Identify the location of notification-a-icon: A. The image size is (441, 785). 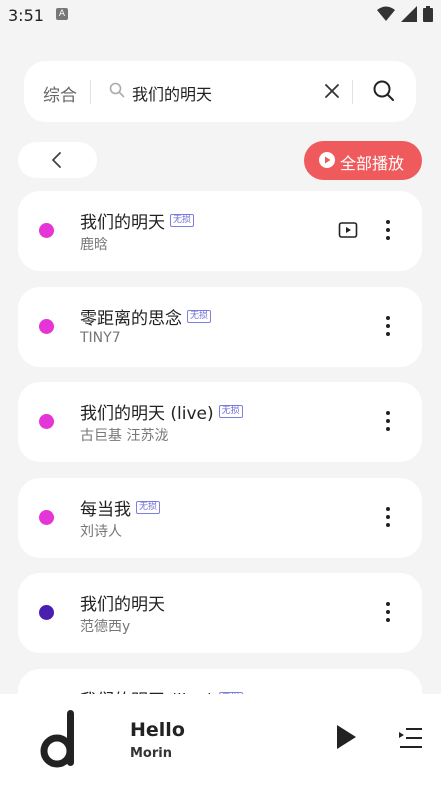
(62, 14).